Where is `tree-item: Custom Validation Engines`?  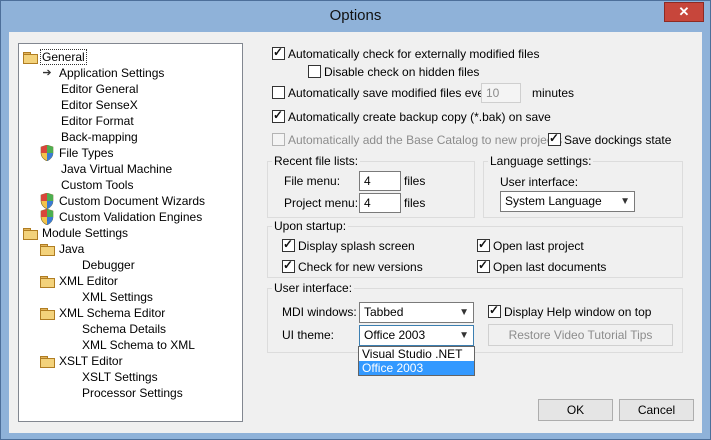
tree-item: Custom Validation Engines is located at coordinates (121, 217).